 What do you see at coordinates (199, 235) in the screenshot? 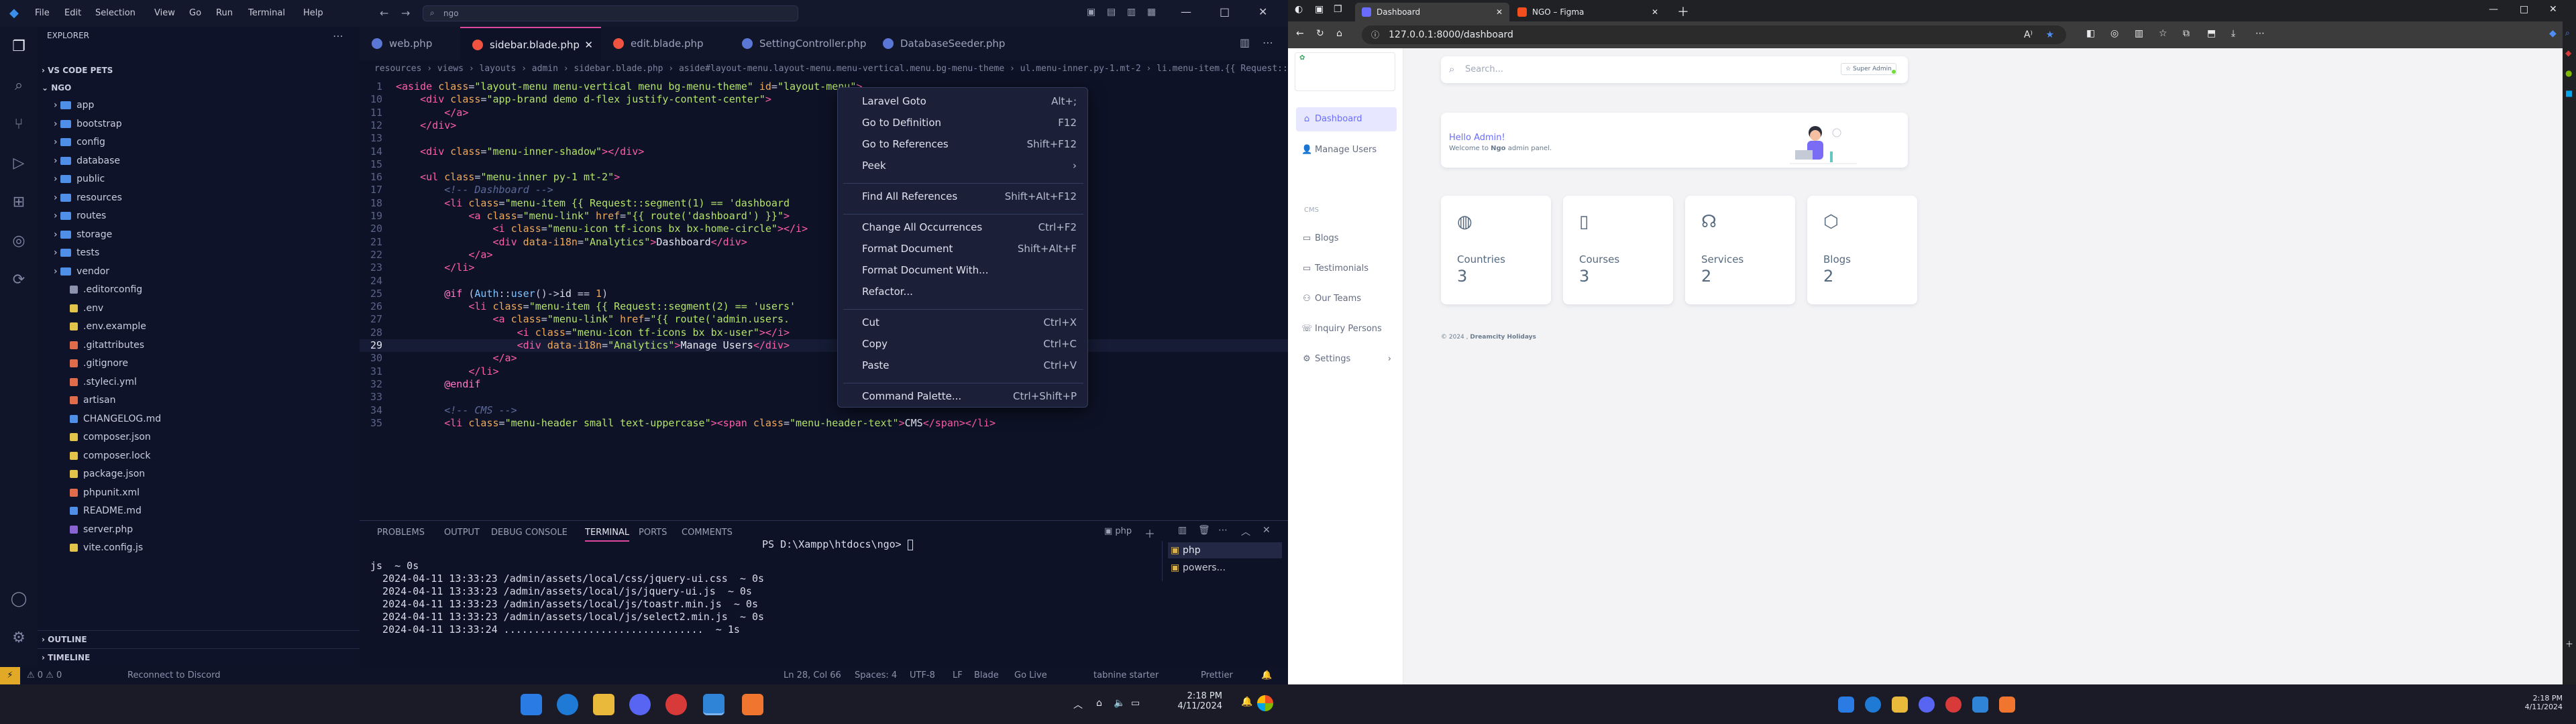
I see `folder-storage: › storage` at bounding box center [199, 235].